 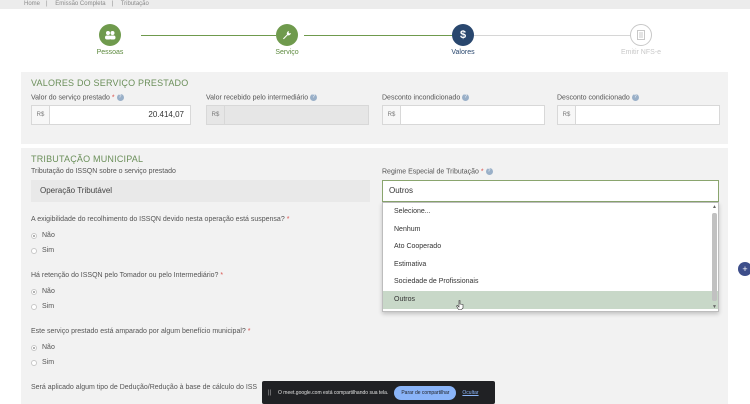 What do you see at coordinates (550, 247) in the screenshot?
I see `option-ato-cooperado: Ato Cooperado` at bounding box center [550, 247].